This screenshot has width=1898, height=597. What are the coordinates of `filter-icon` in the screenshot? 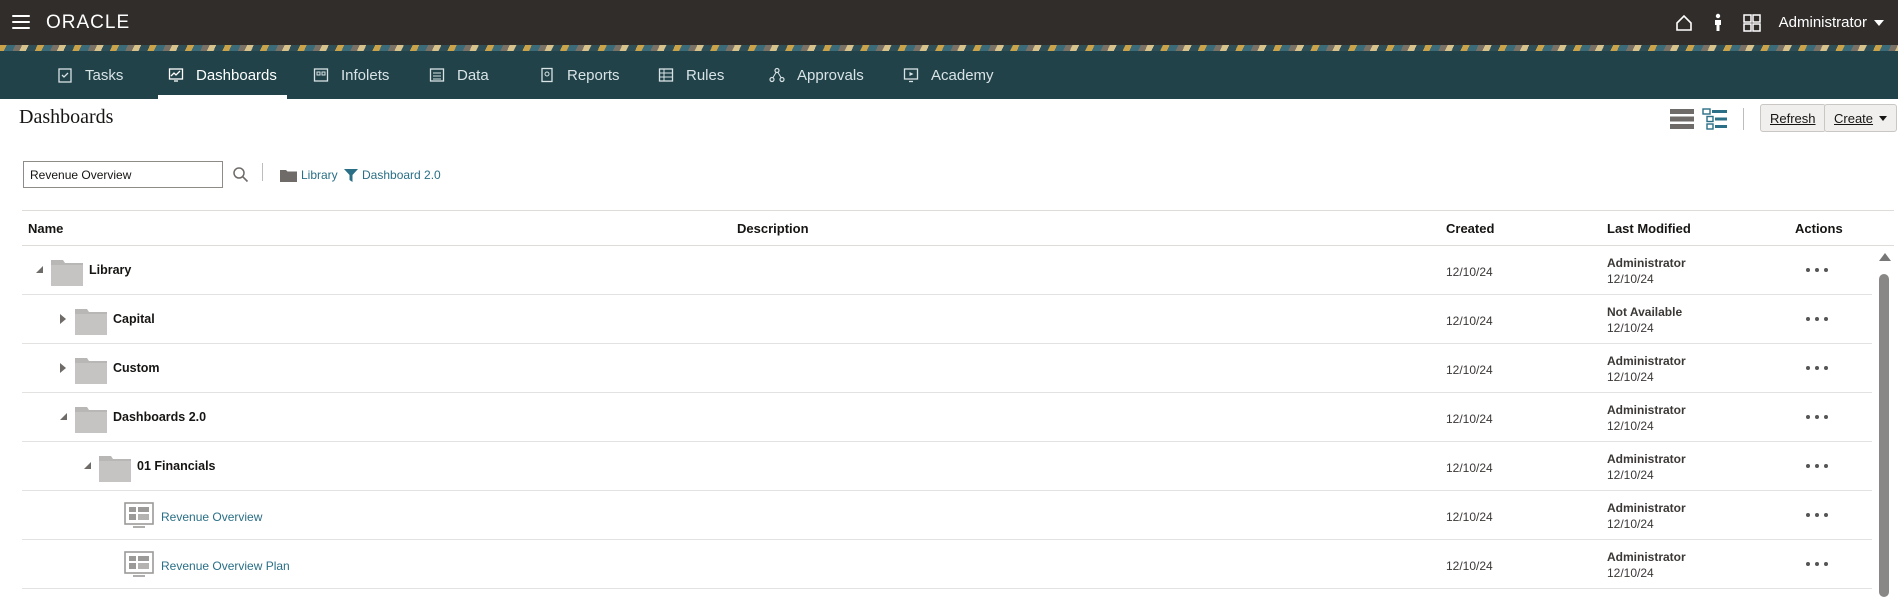 It's located at (351, 175).